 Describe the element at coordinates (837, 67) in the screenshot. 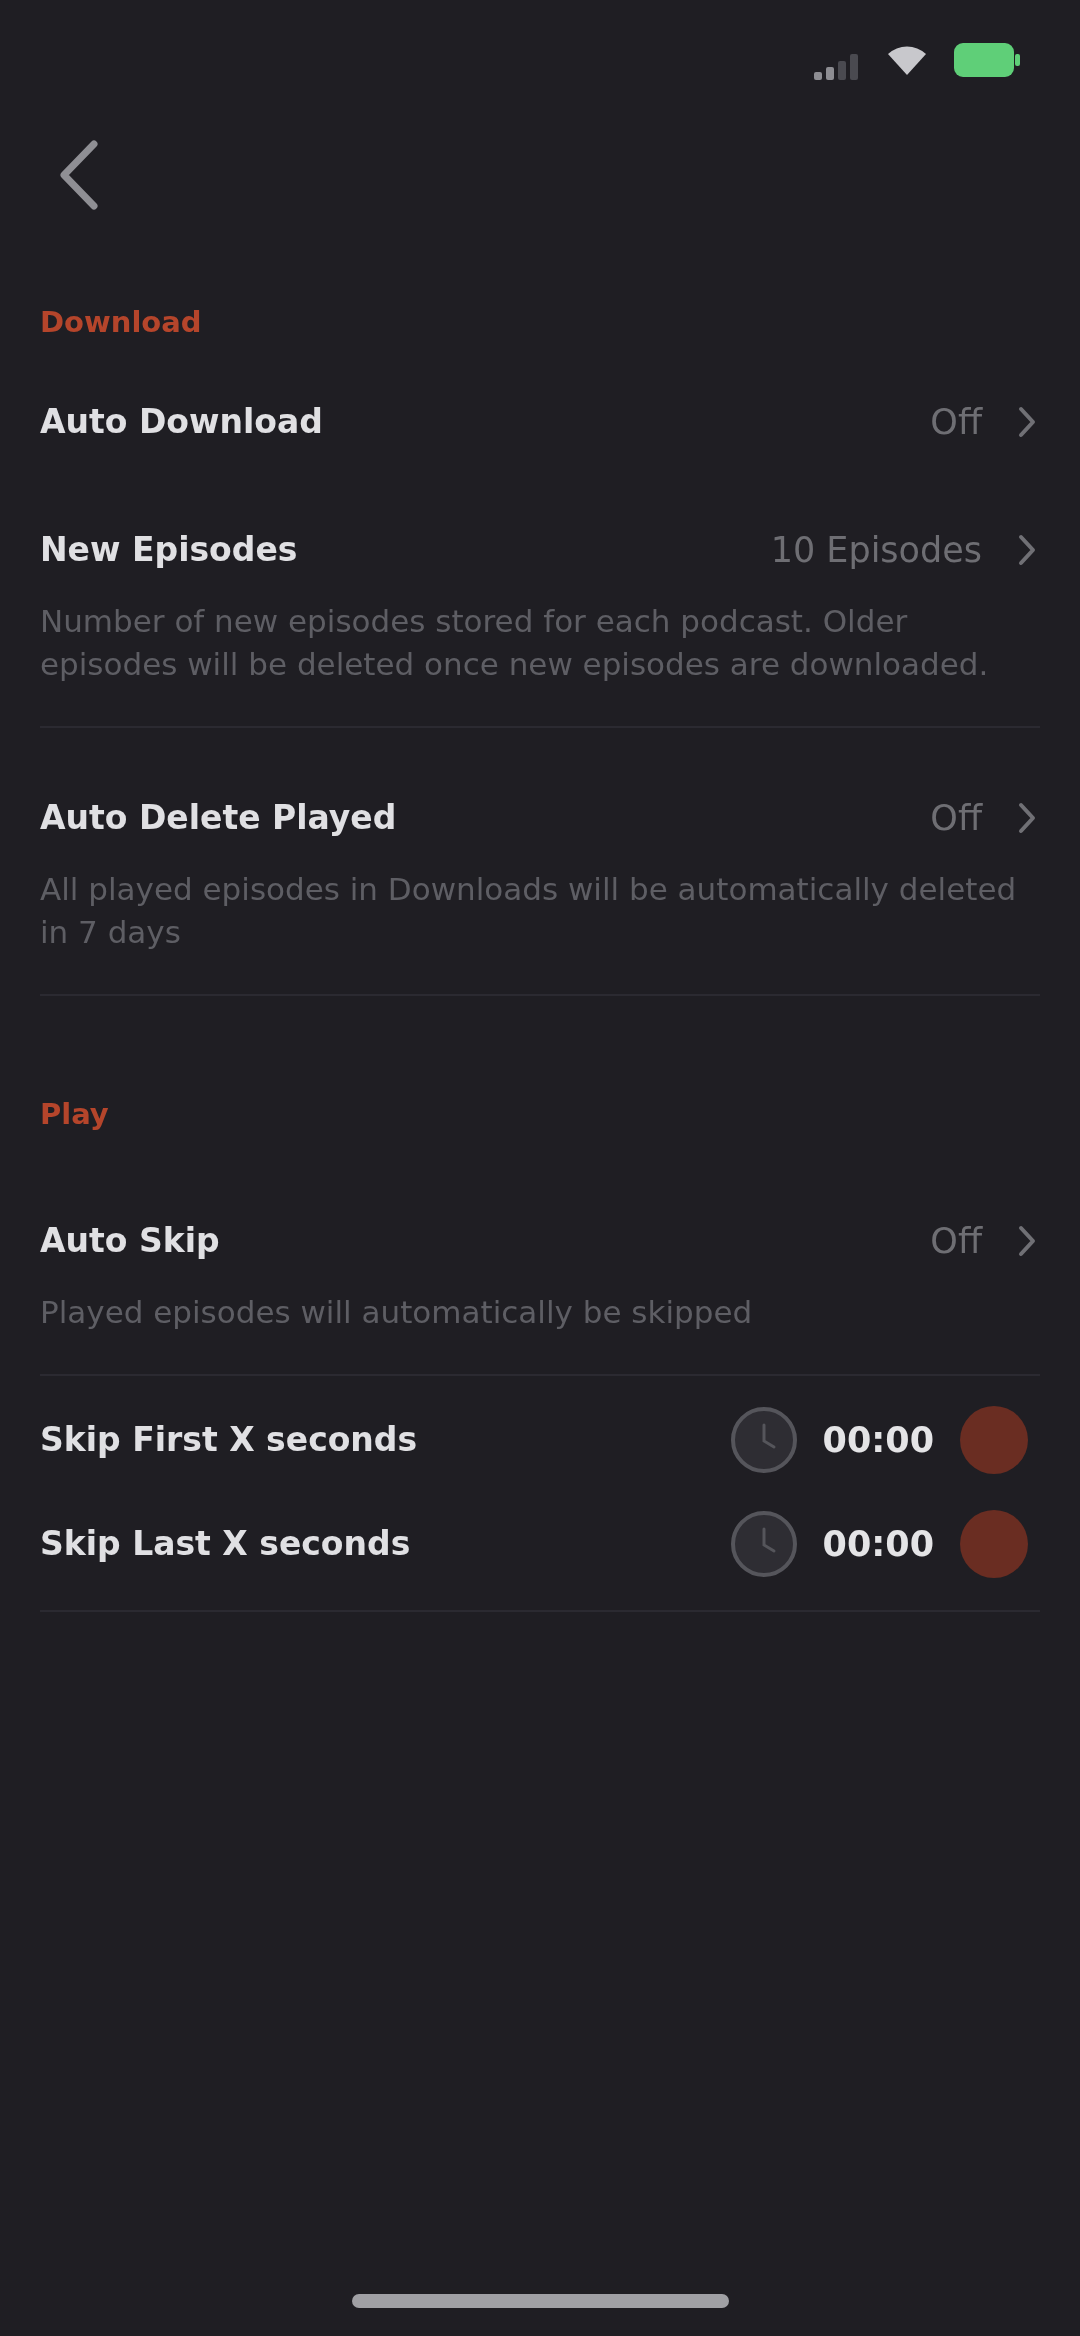

I see `signal-icon` at that location.